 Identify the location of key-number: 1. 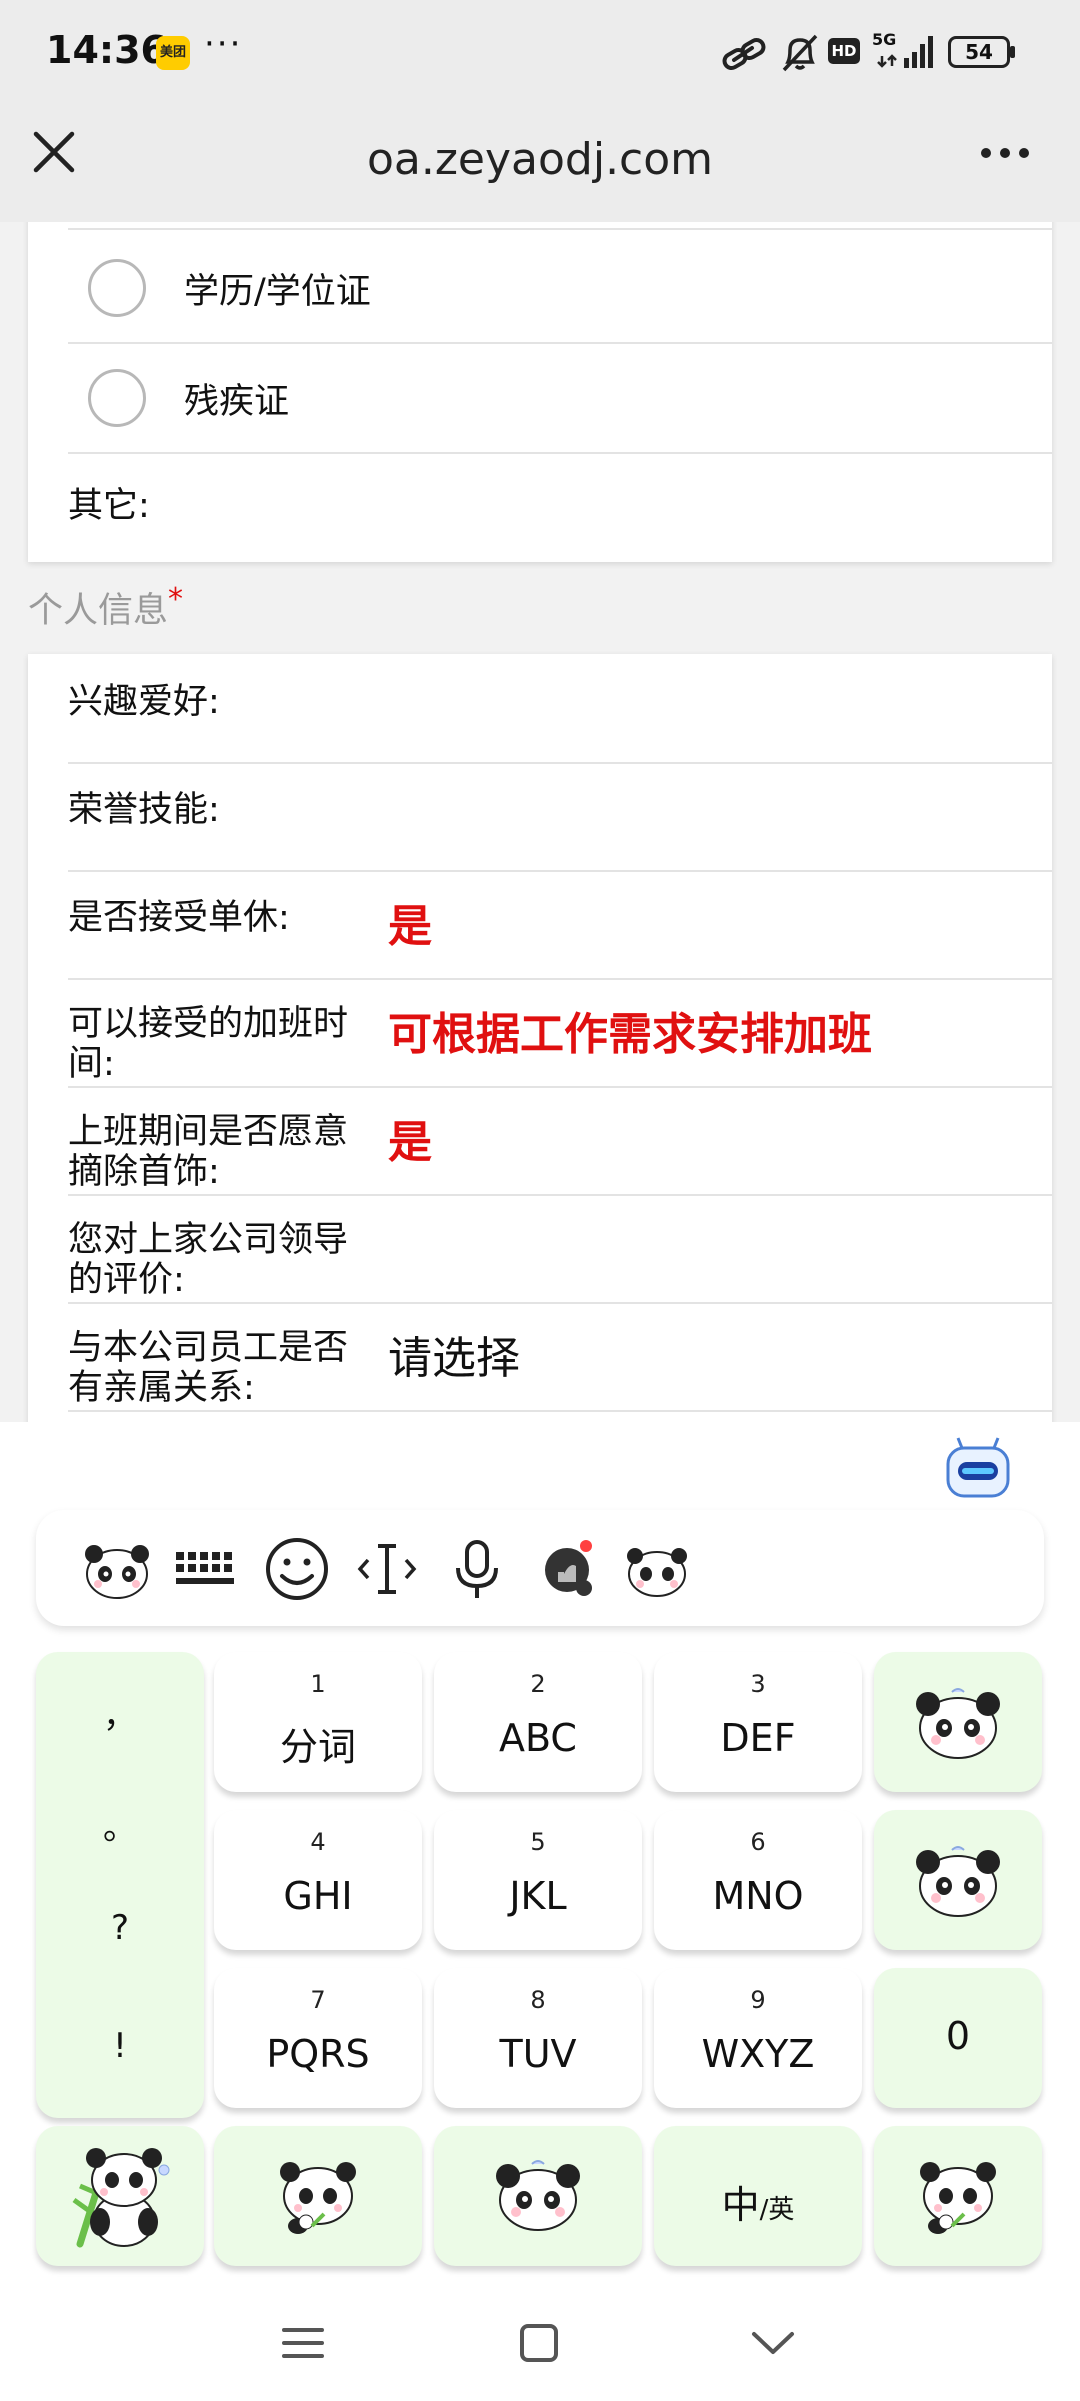
(318, 1684).